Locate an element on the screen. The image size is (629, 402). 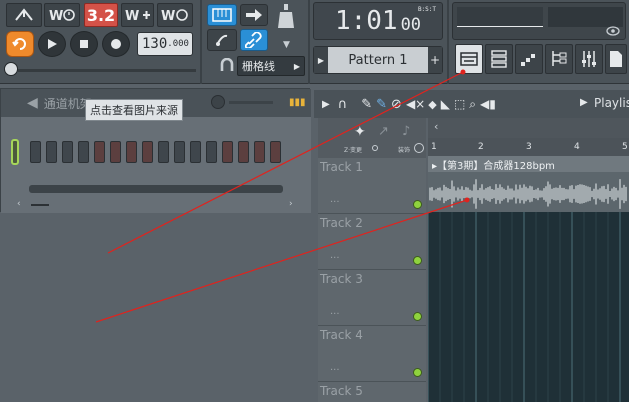
link-button is located at coordinates (254, 40).